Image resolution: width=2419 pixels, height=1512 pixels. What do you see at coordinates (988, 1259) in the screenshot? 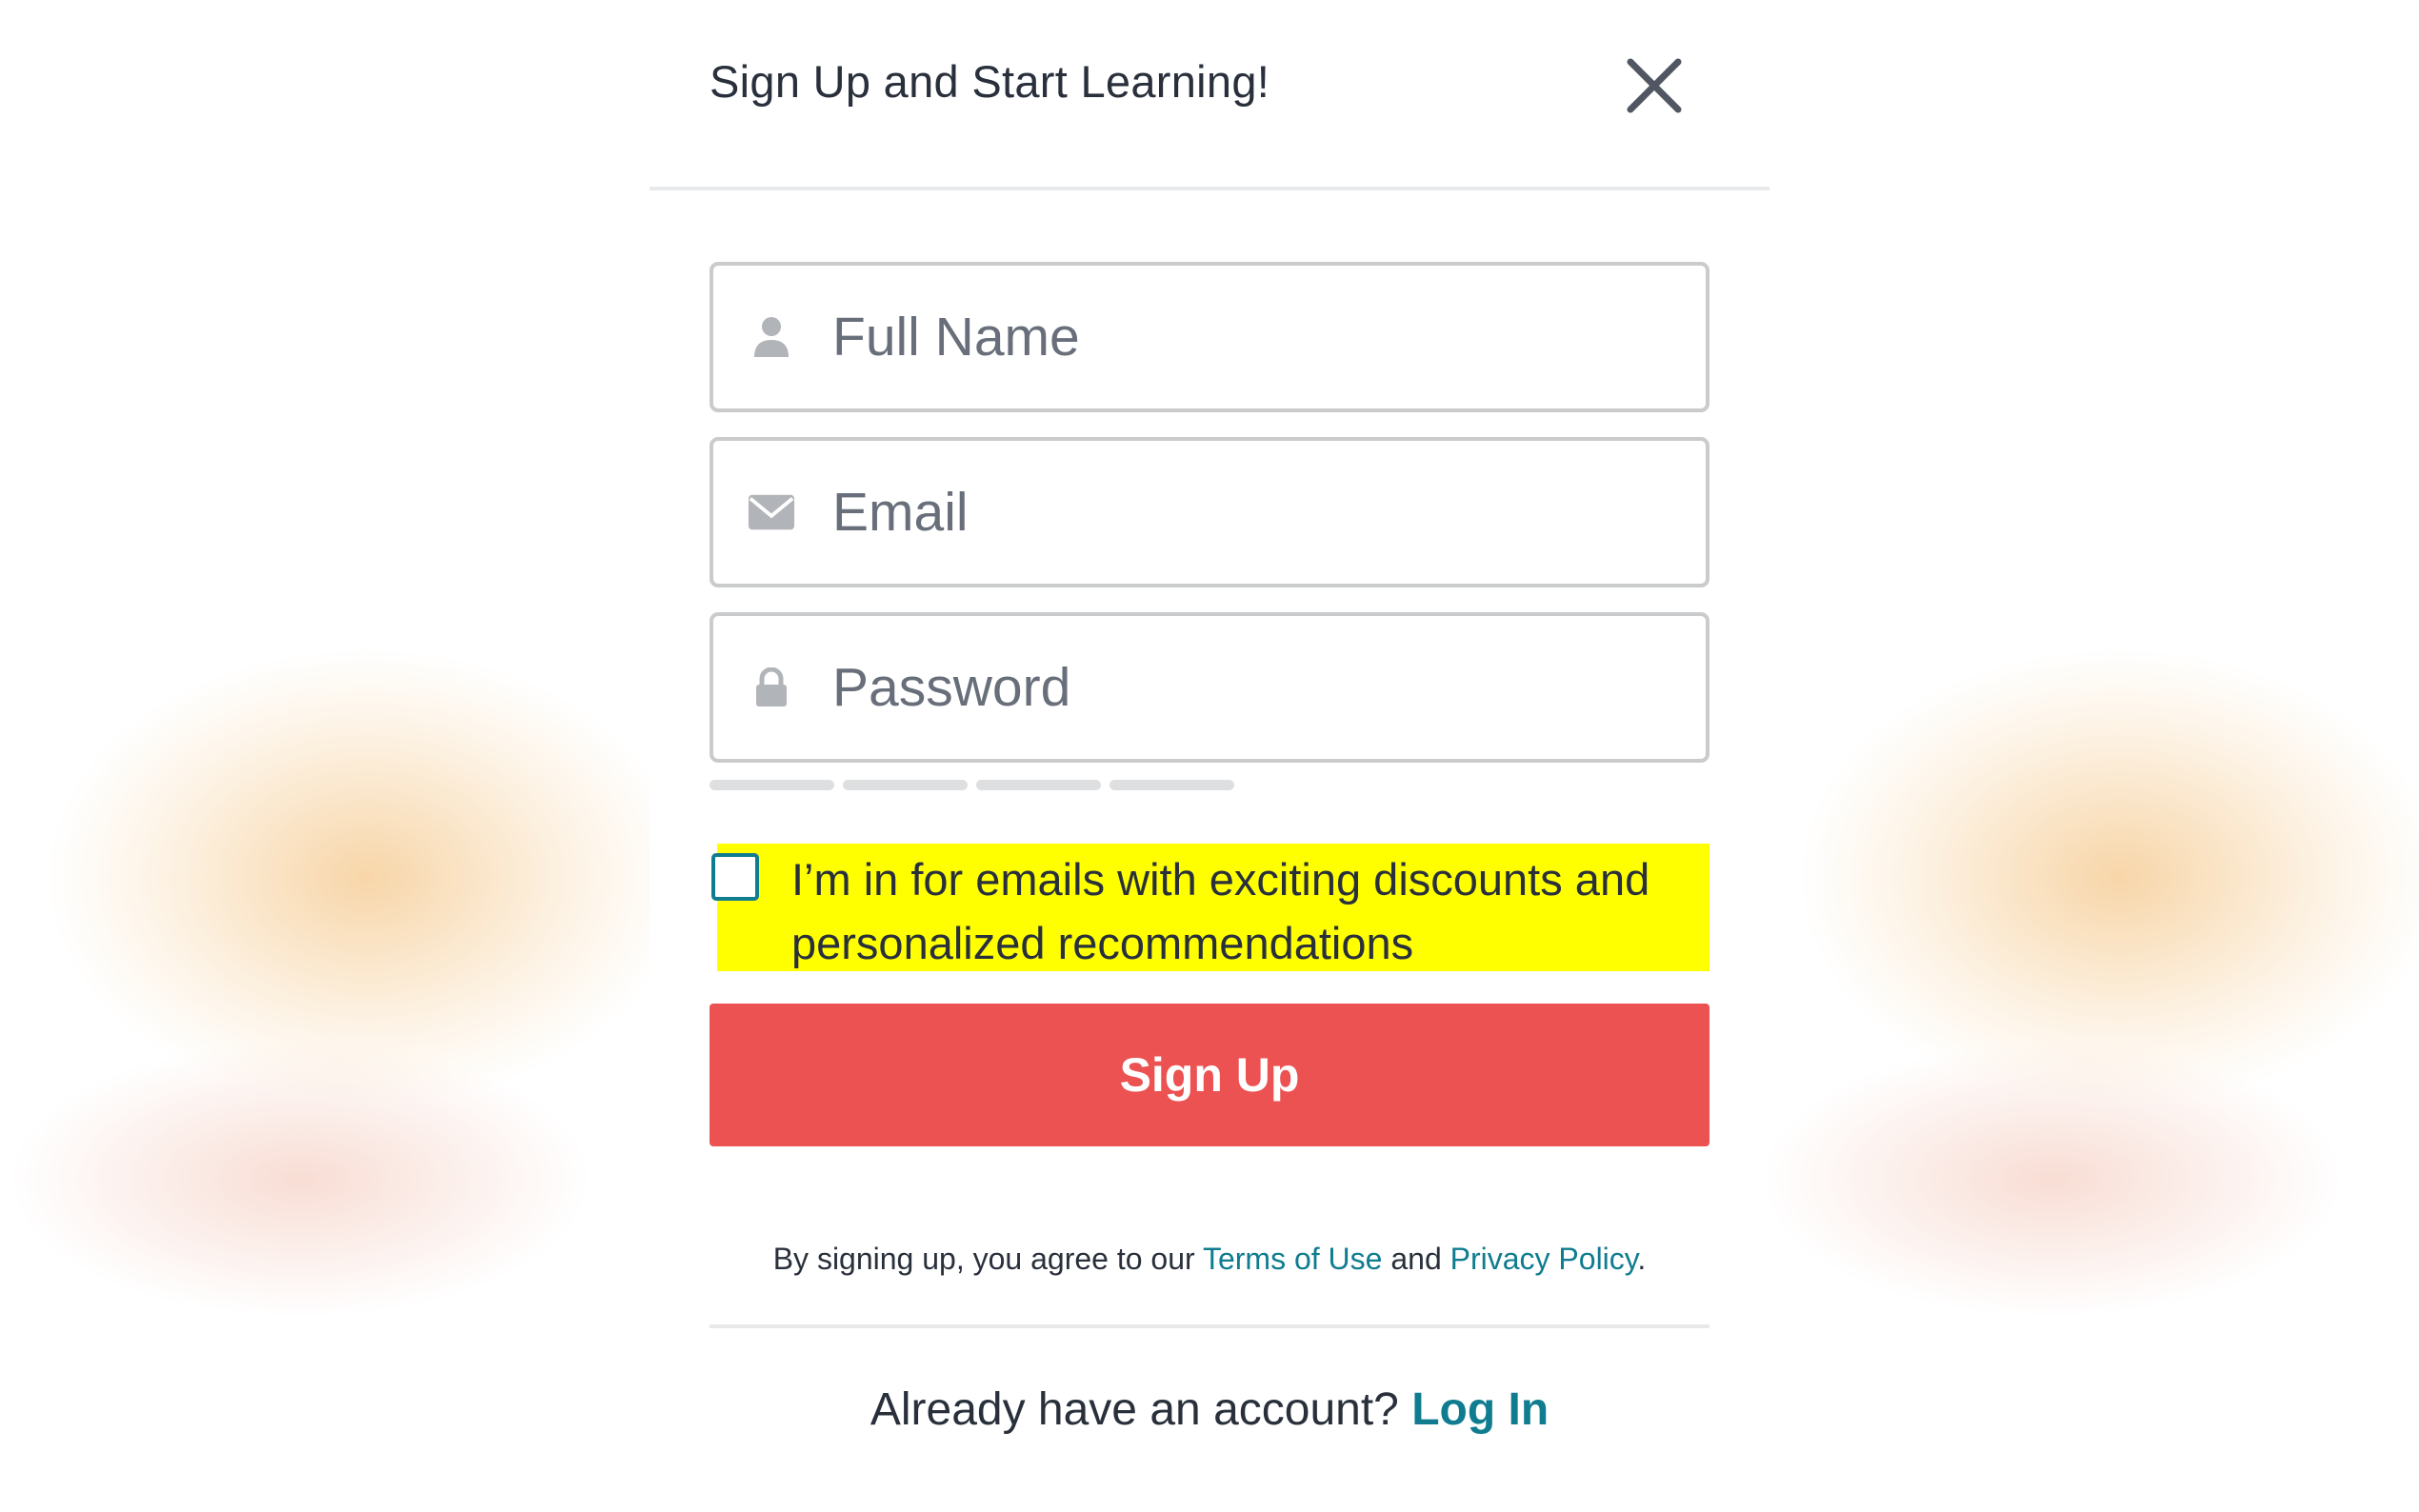
I see `terms-prefix: By signing up, you agree to our` at bounding box center [988, 1259].